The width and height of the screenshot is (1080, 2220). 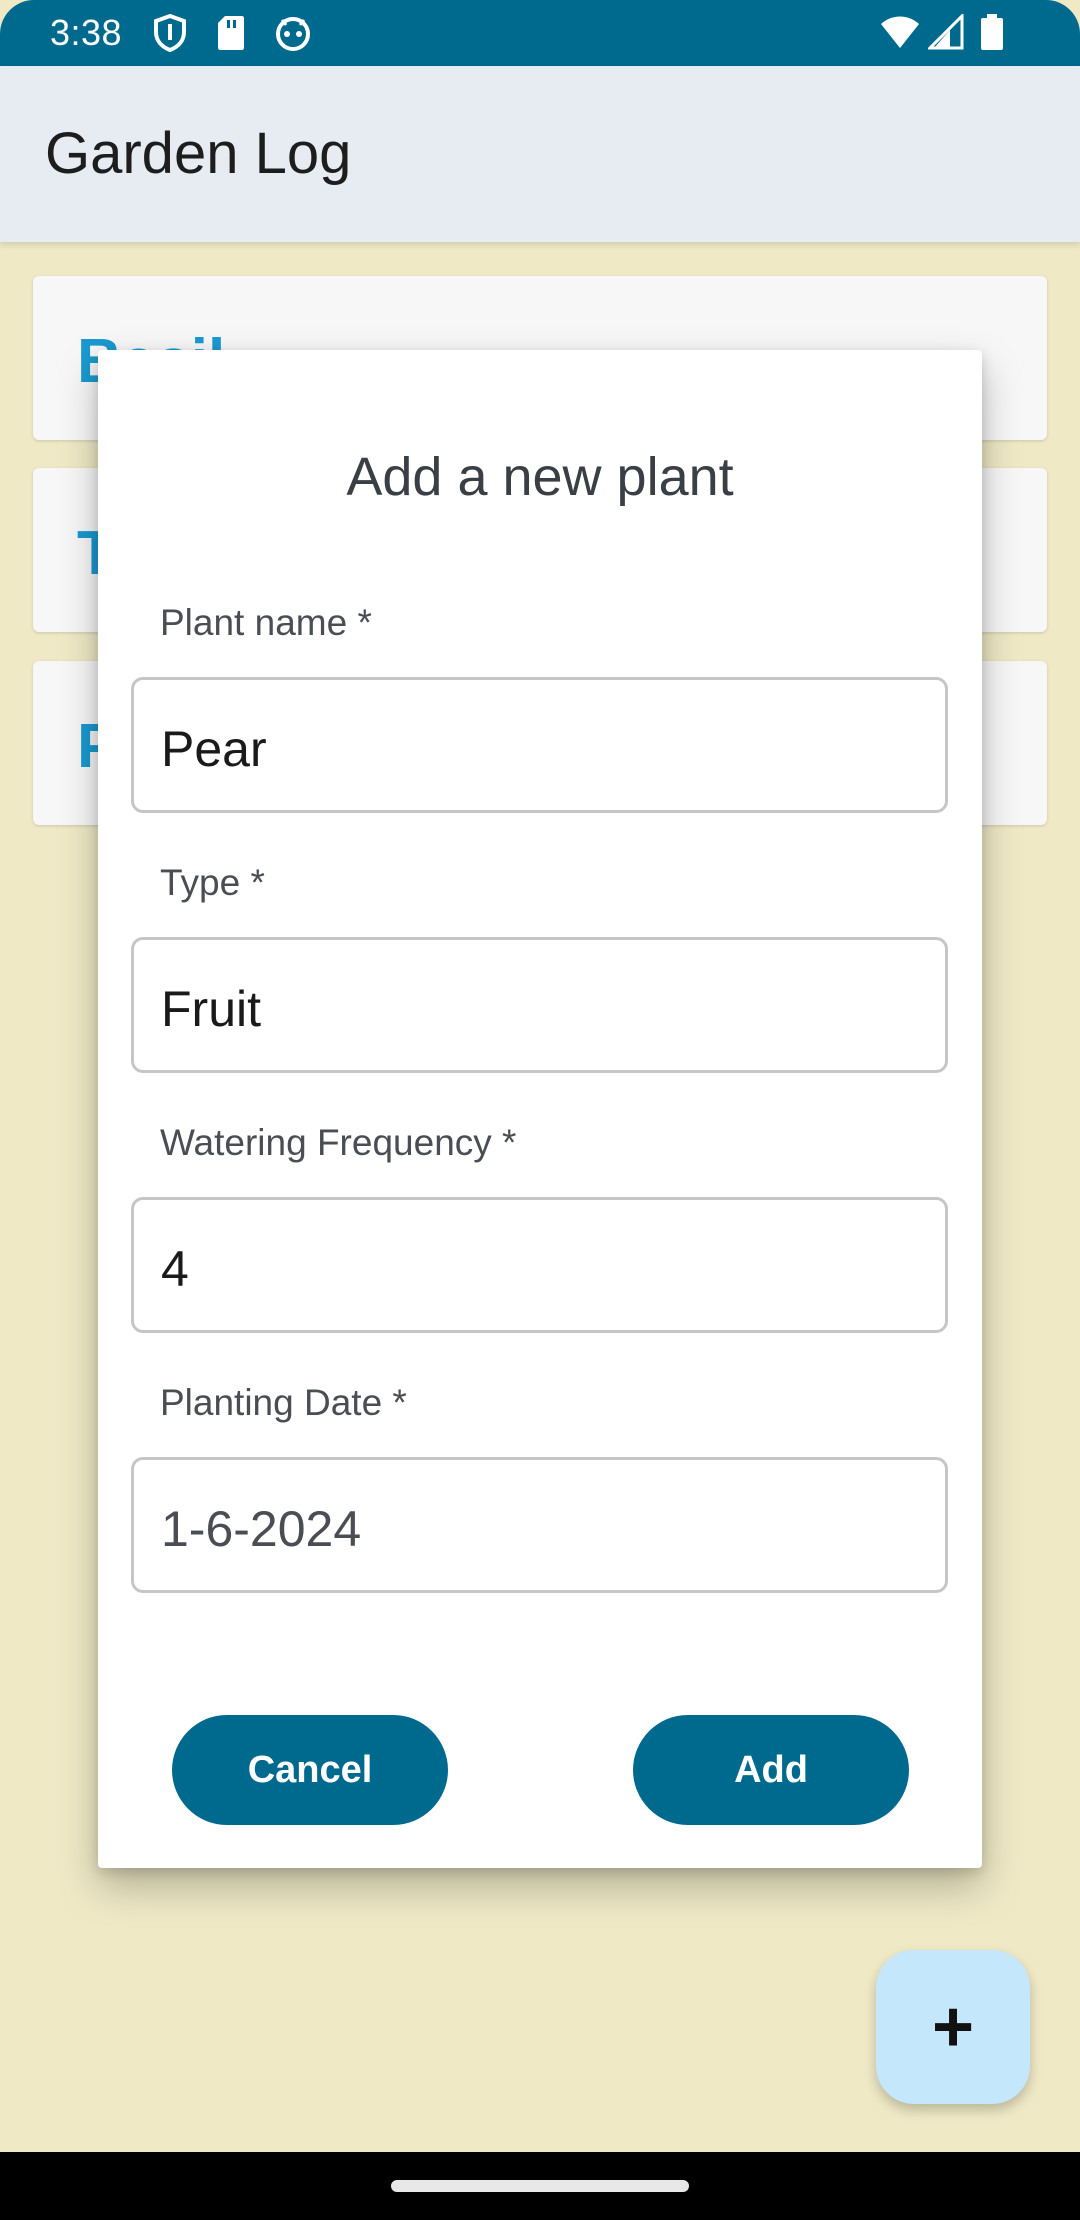 I want to click on type-value: Fruit, so click(x=211, y=1009).